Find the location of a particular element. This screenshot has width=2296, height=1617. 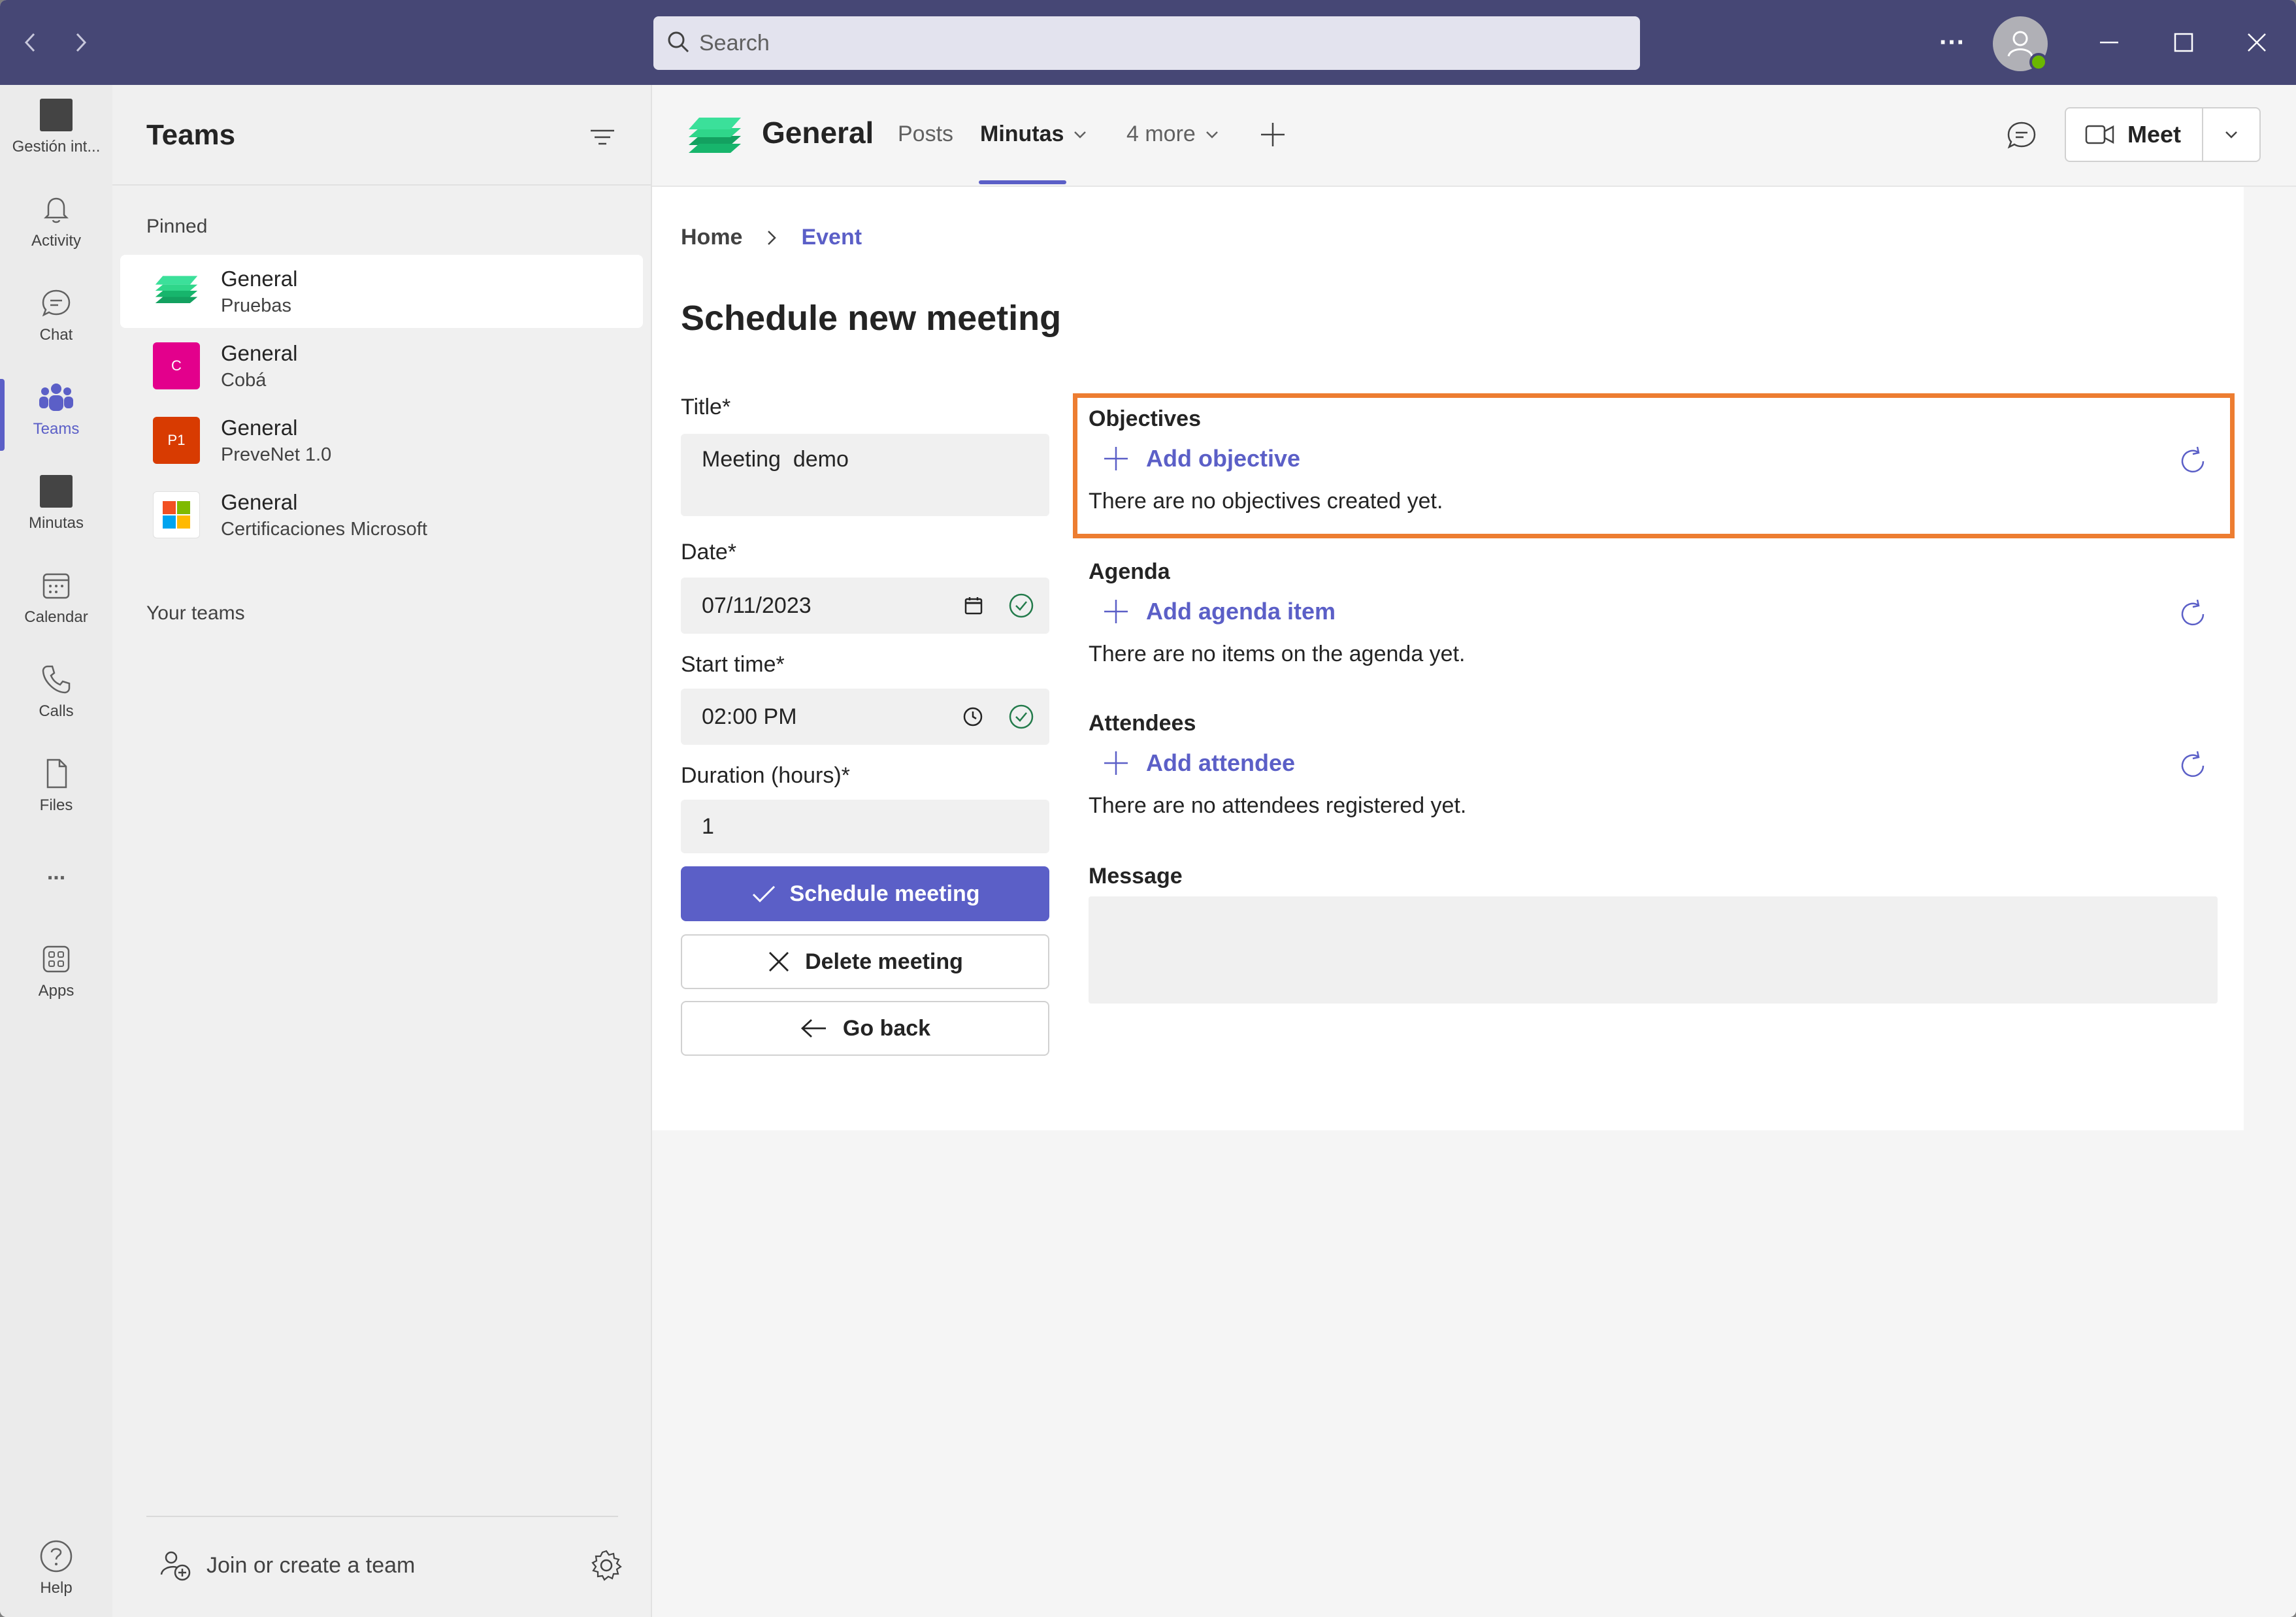

phone-icon is located at coordinates (56, 679).